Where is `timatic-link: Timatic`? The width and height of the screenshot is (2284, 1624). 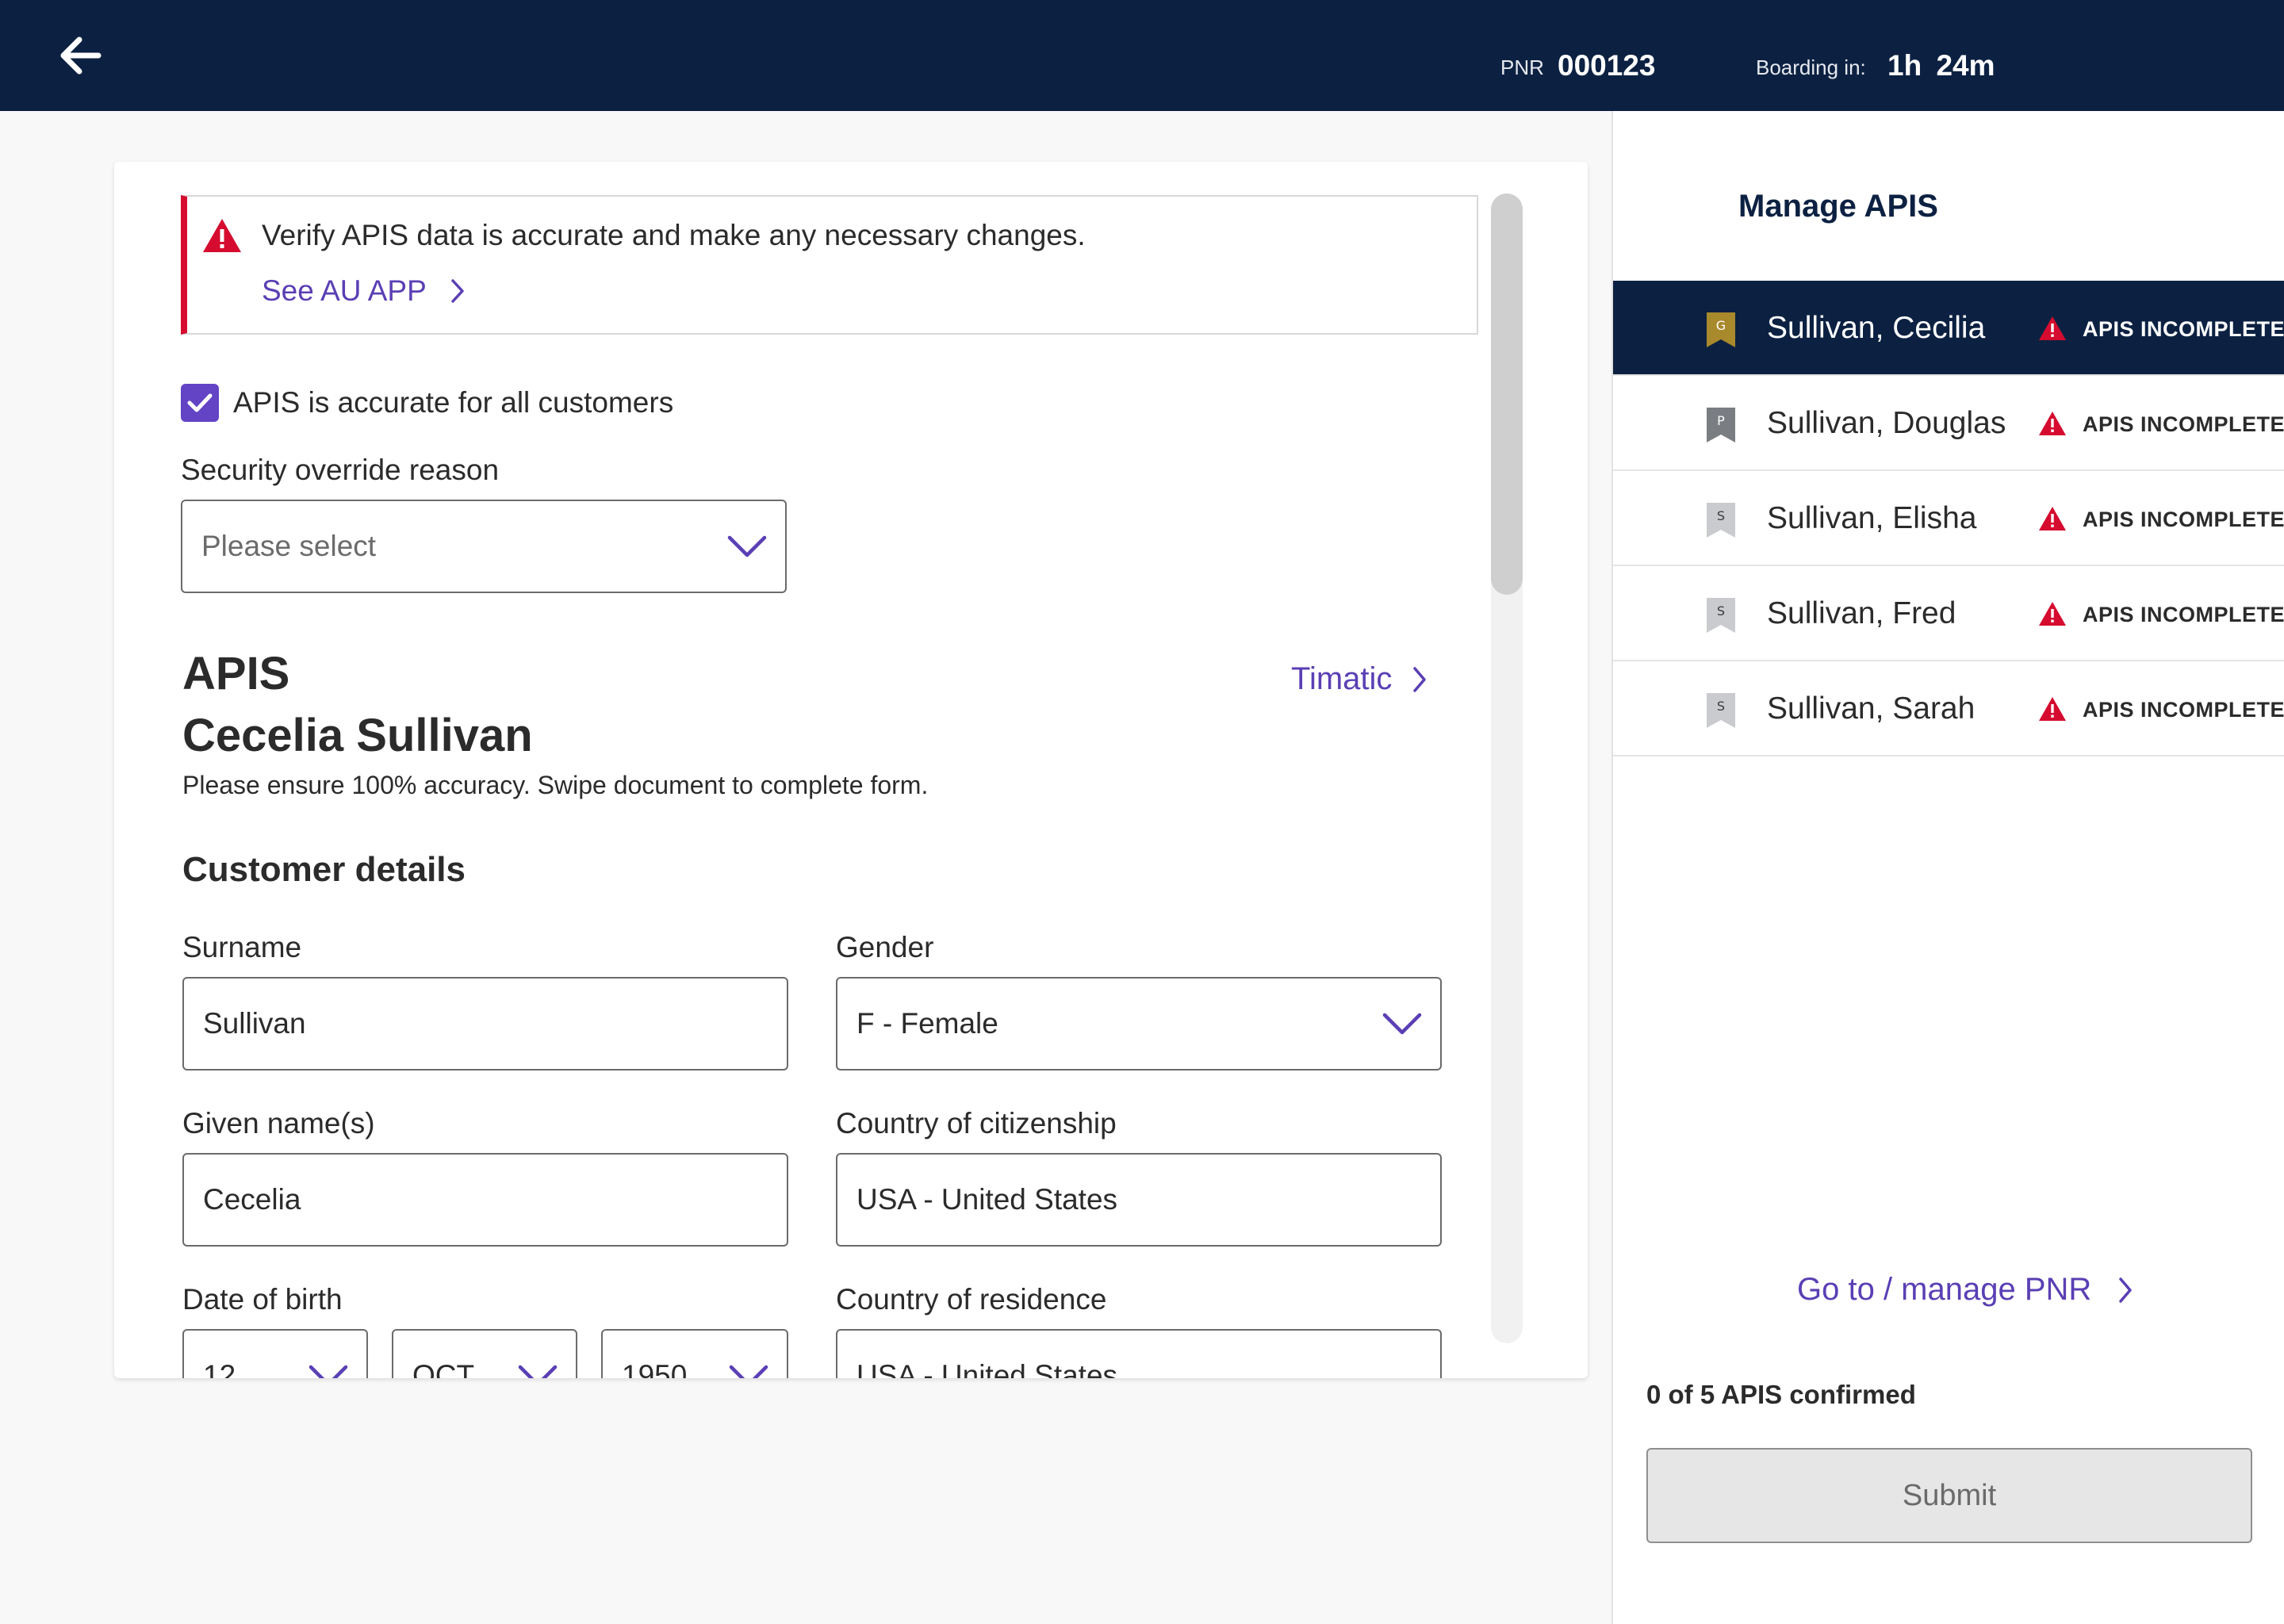
timatic-link: Timatic is located at coordinates (1359, 679).